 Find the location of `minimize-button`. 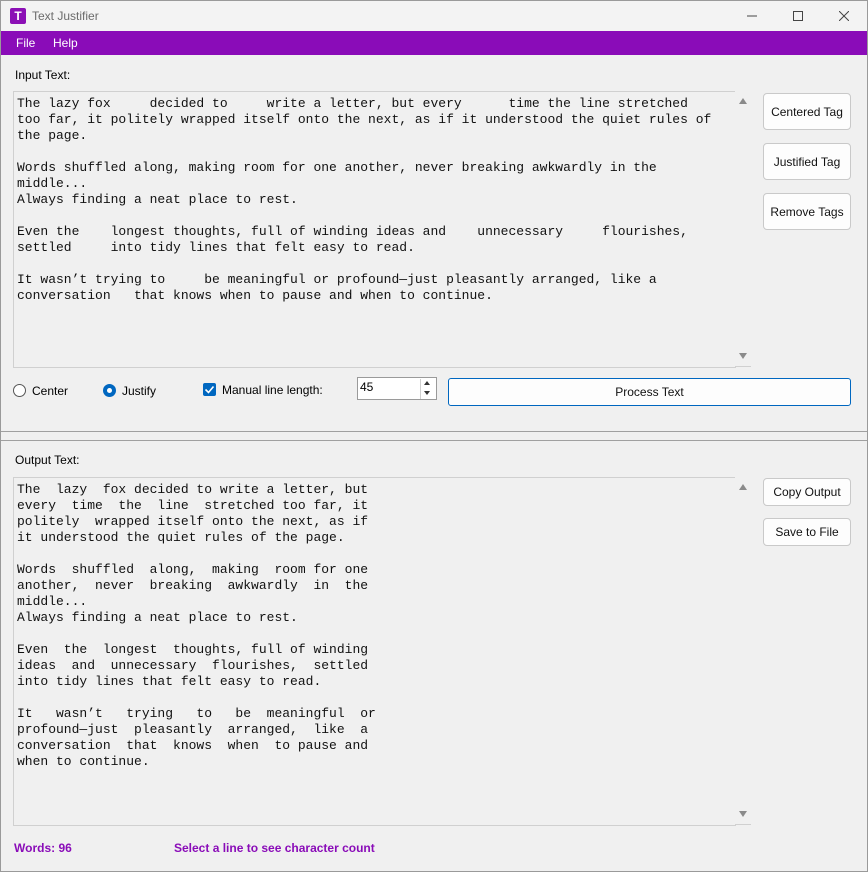

minimize-button is located at coordinates (752, 16).